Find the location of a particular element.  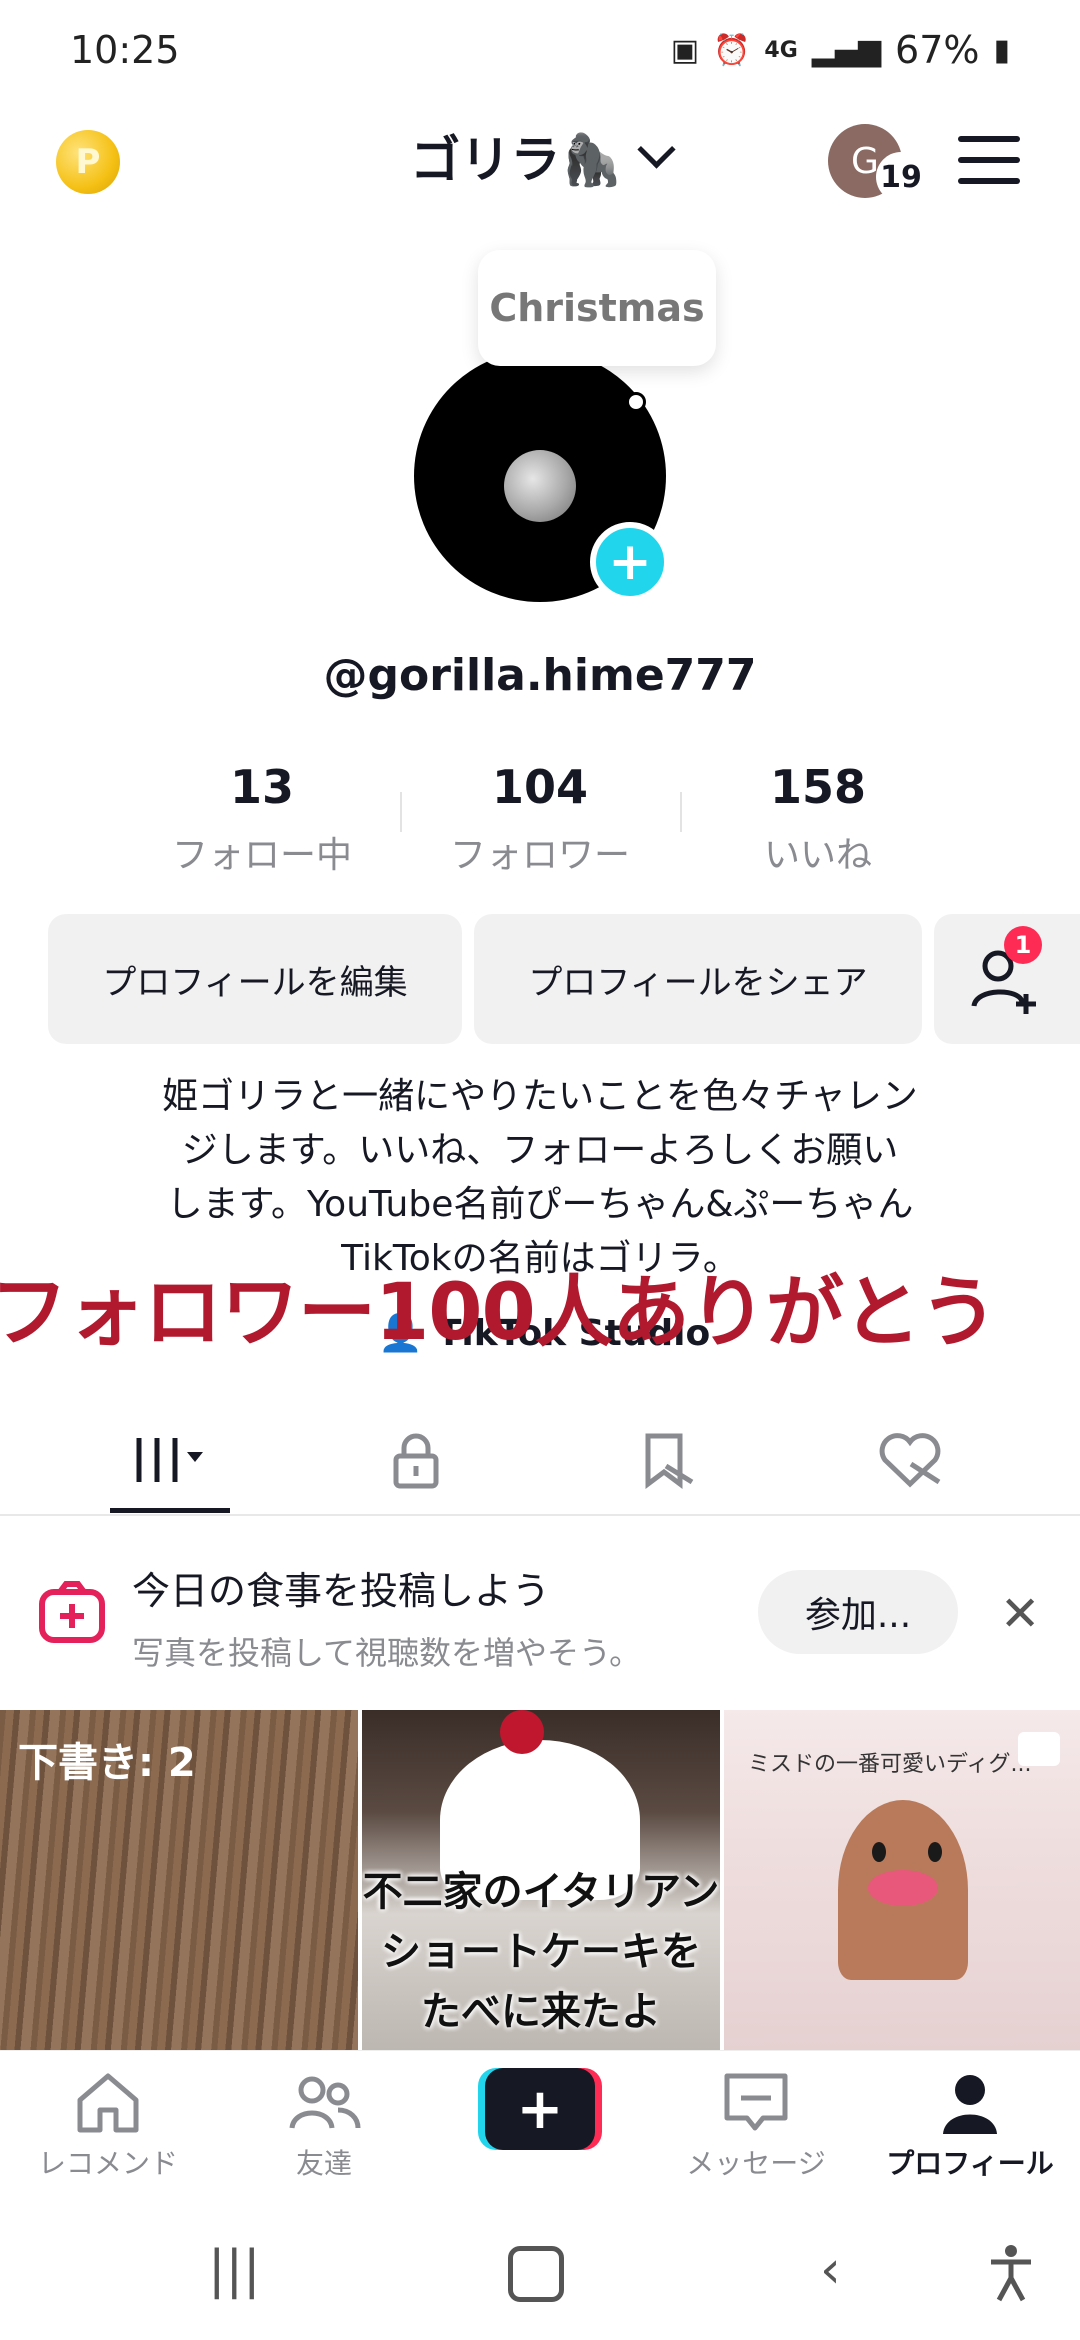

friends-icon is located at coordinates (325, 2102).